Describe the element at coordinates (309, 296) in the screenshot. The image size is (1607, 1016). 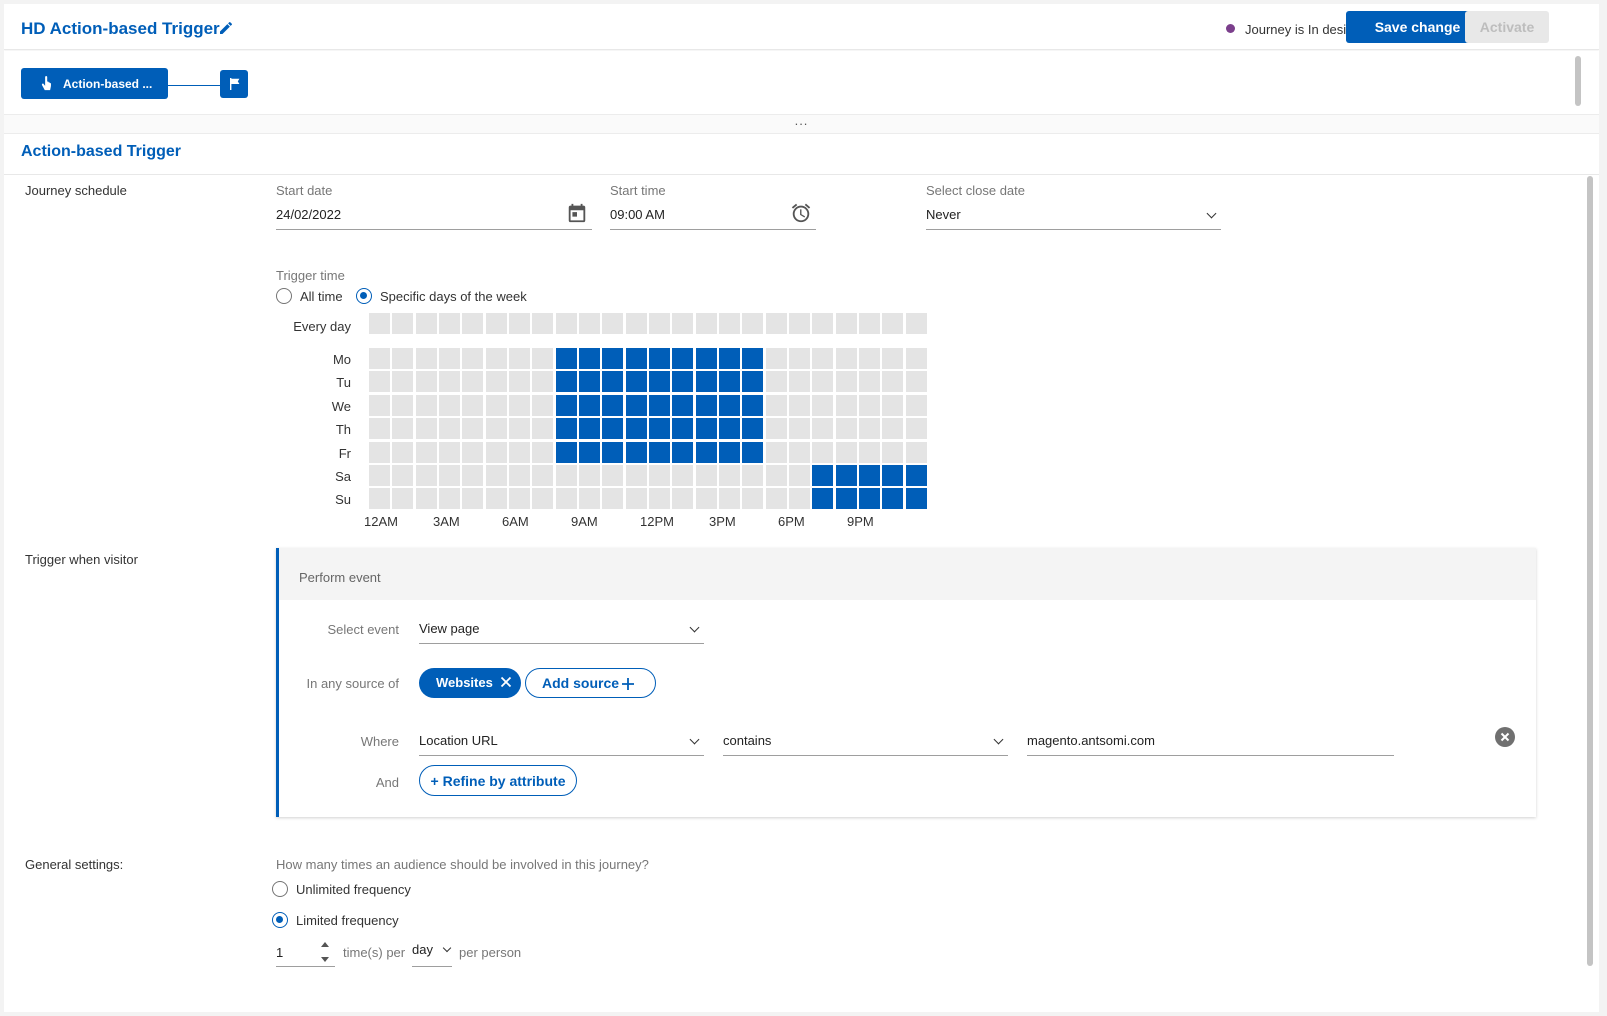
I see `radio-all-time: All time` at that location.